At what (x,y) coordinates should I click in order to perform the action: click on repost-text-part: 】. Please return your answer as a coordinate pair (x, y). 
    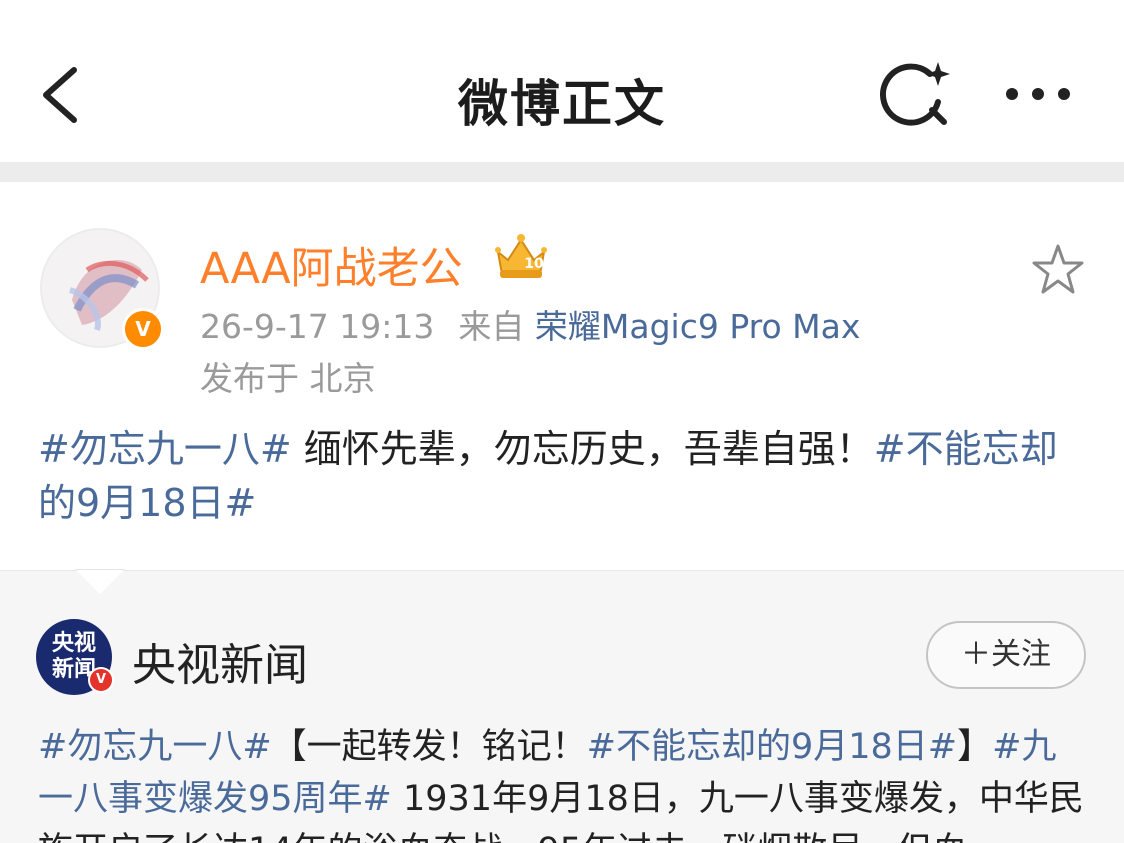
    Looking at the image, I should click on (975, 747).